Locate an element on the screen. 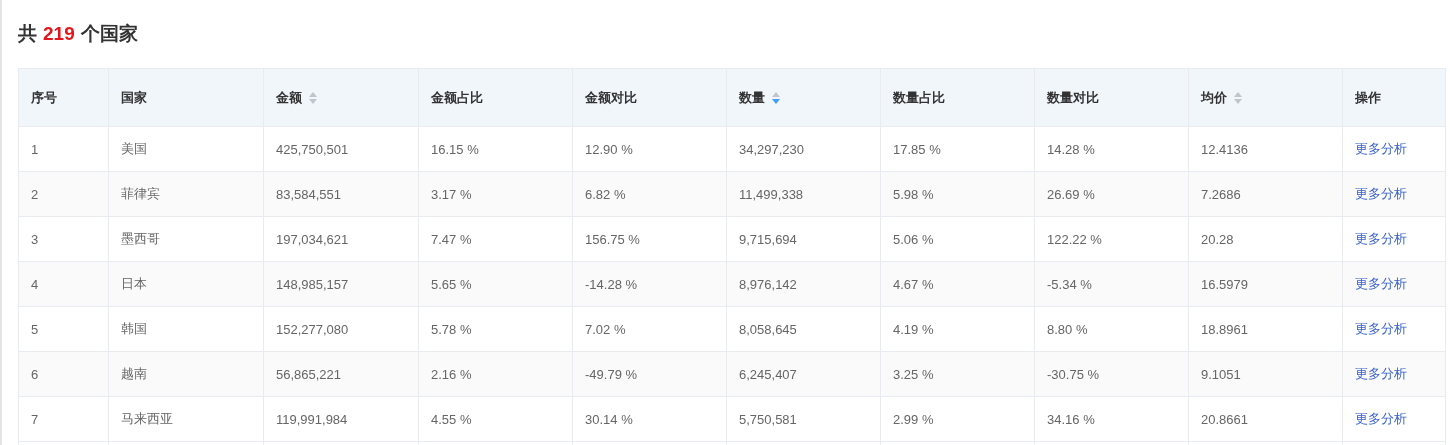 The height and width of the screenshot is (445, 1450). table-cell: 16.5979 is located at coordinates (1224, 284).